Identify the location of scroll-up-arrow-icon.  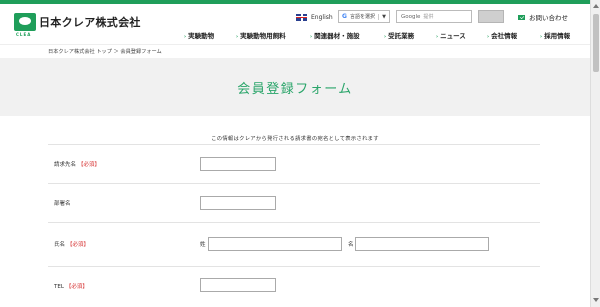
(596, 6).